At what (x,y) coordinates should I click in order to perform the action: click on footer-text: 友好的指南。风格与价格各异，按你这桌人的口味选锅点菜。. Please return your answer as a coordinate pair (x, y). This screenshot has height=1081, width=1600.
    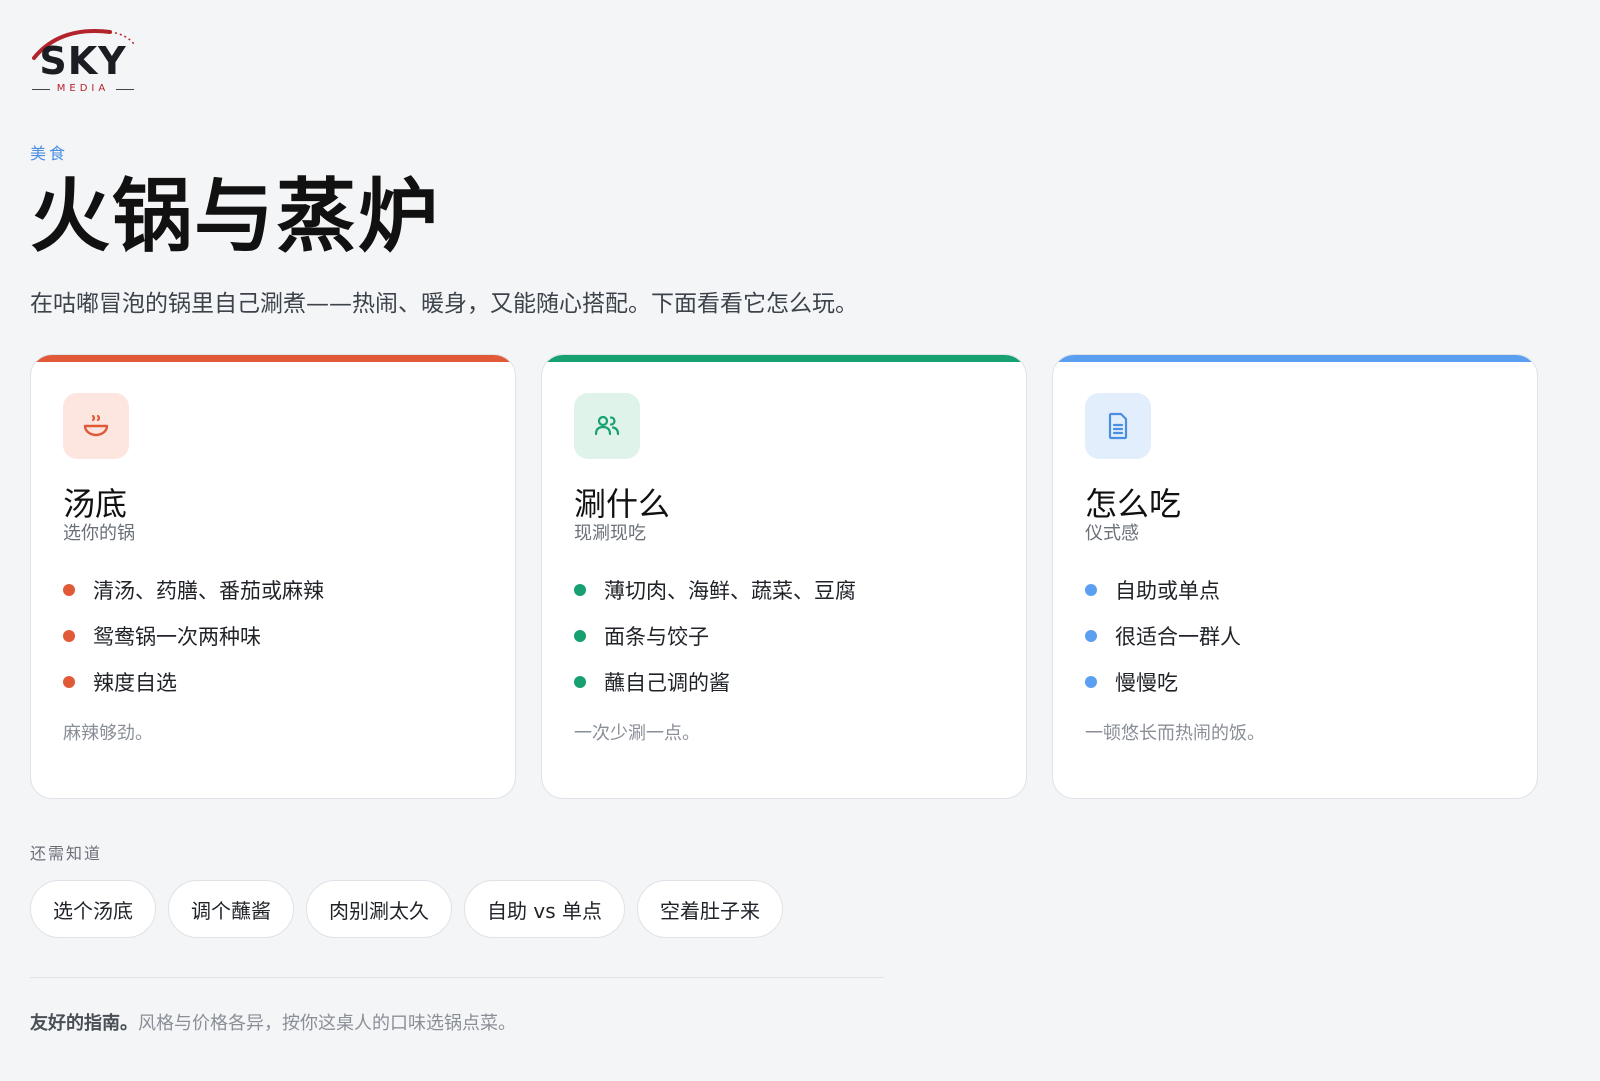
    Looking at the image, I should click on (273, 1022).